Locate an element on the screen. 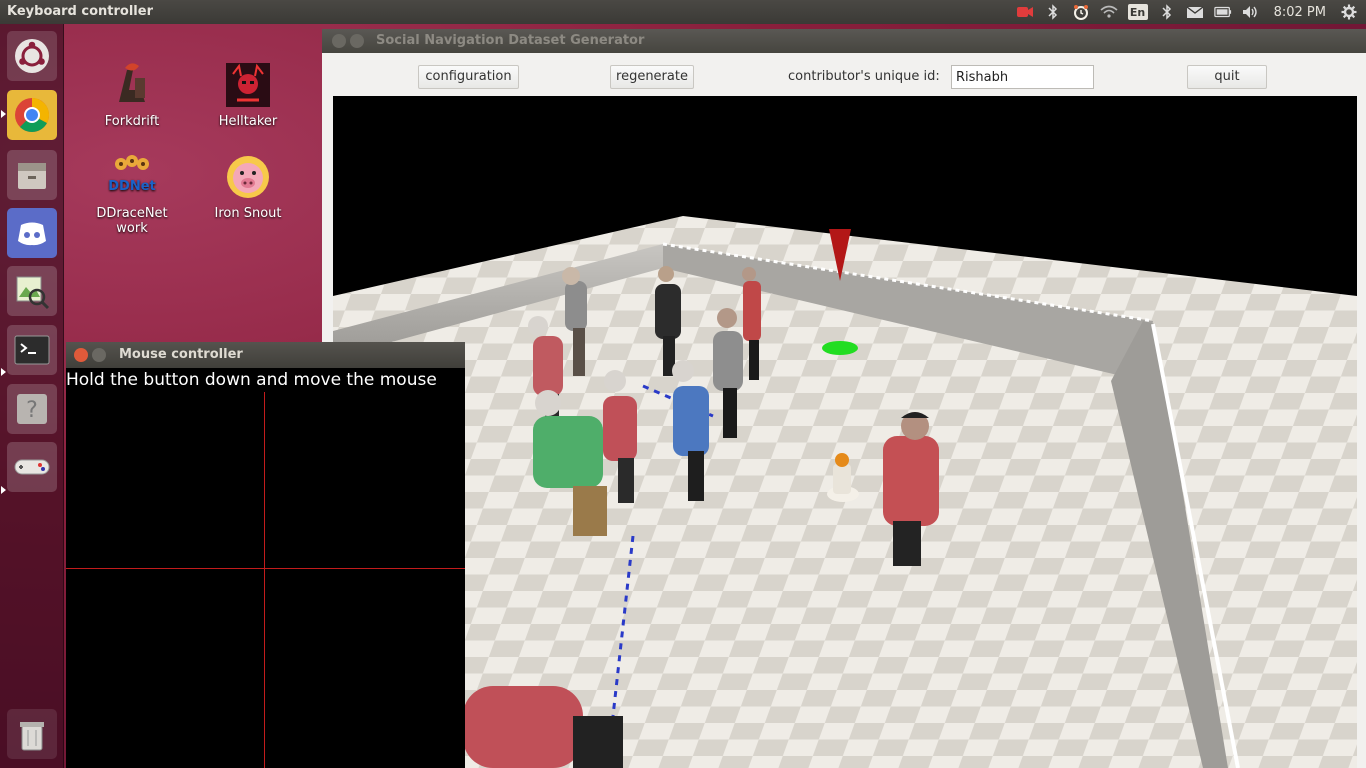  desktop-icon-label: Helltaker is located at coordinates (248, 121).